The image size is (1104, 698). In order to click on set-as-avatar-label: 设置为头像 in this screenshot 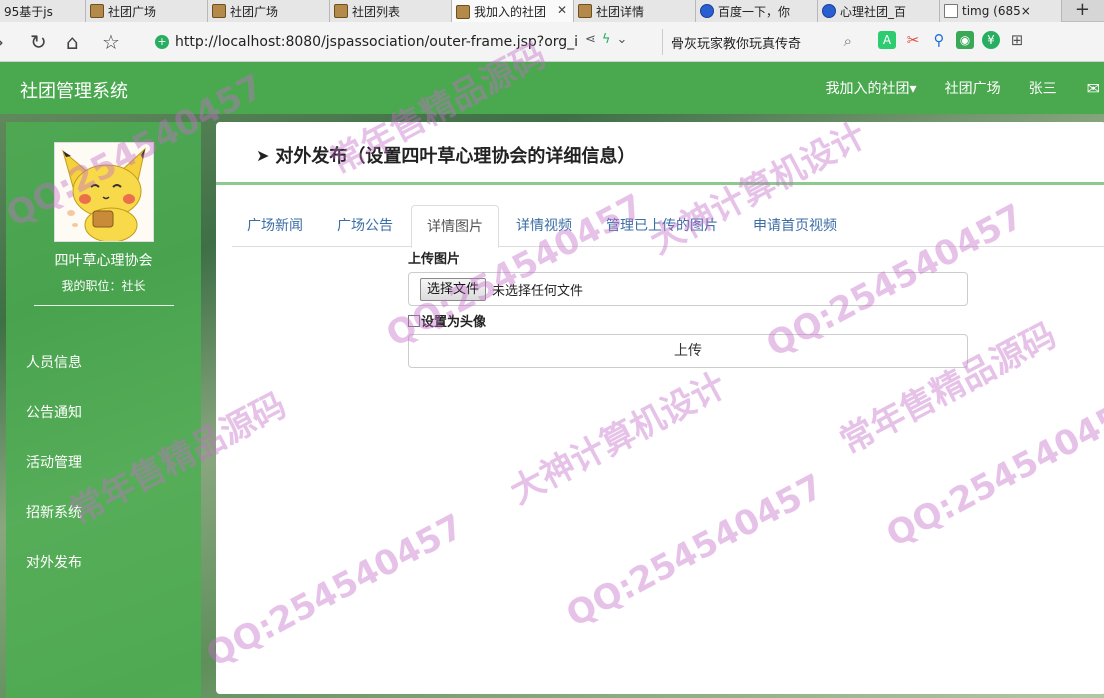, I will do `click(453, 320)`.